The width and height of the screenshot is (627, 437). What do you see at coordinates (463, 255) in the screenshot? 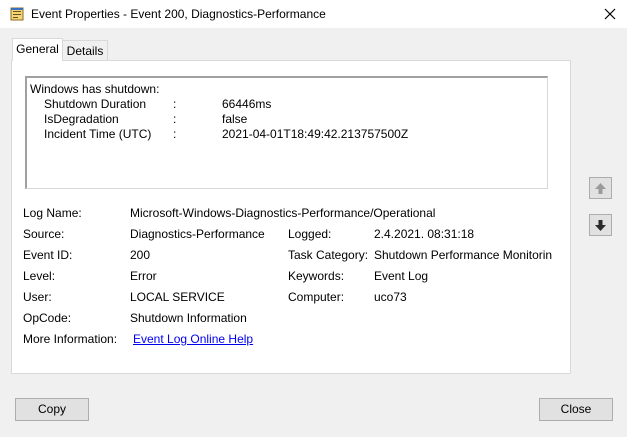
I see `task-category-value: Shutdown Performance Monitorin` at bounding box center [463, 255].